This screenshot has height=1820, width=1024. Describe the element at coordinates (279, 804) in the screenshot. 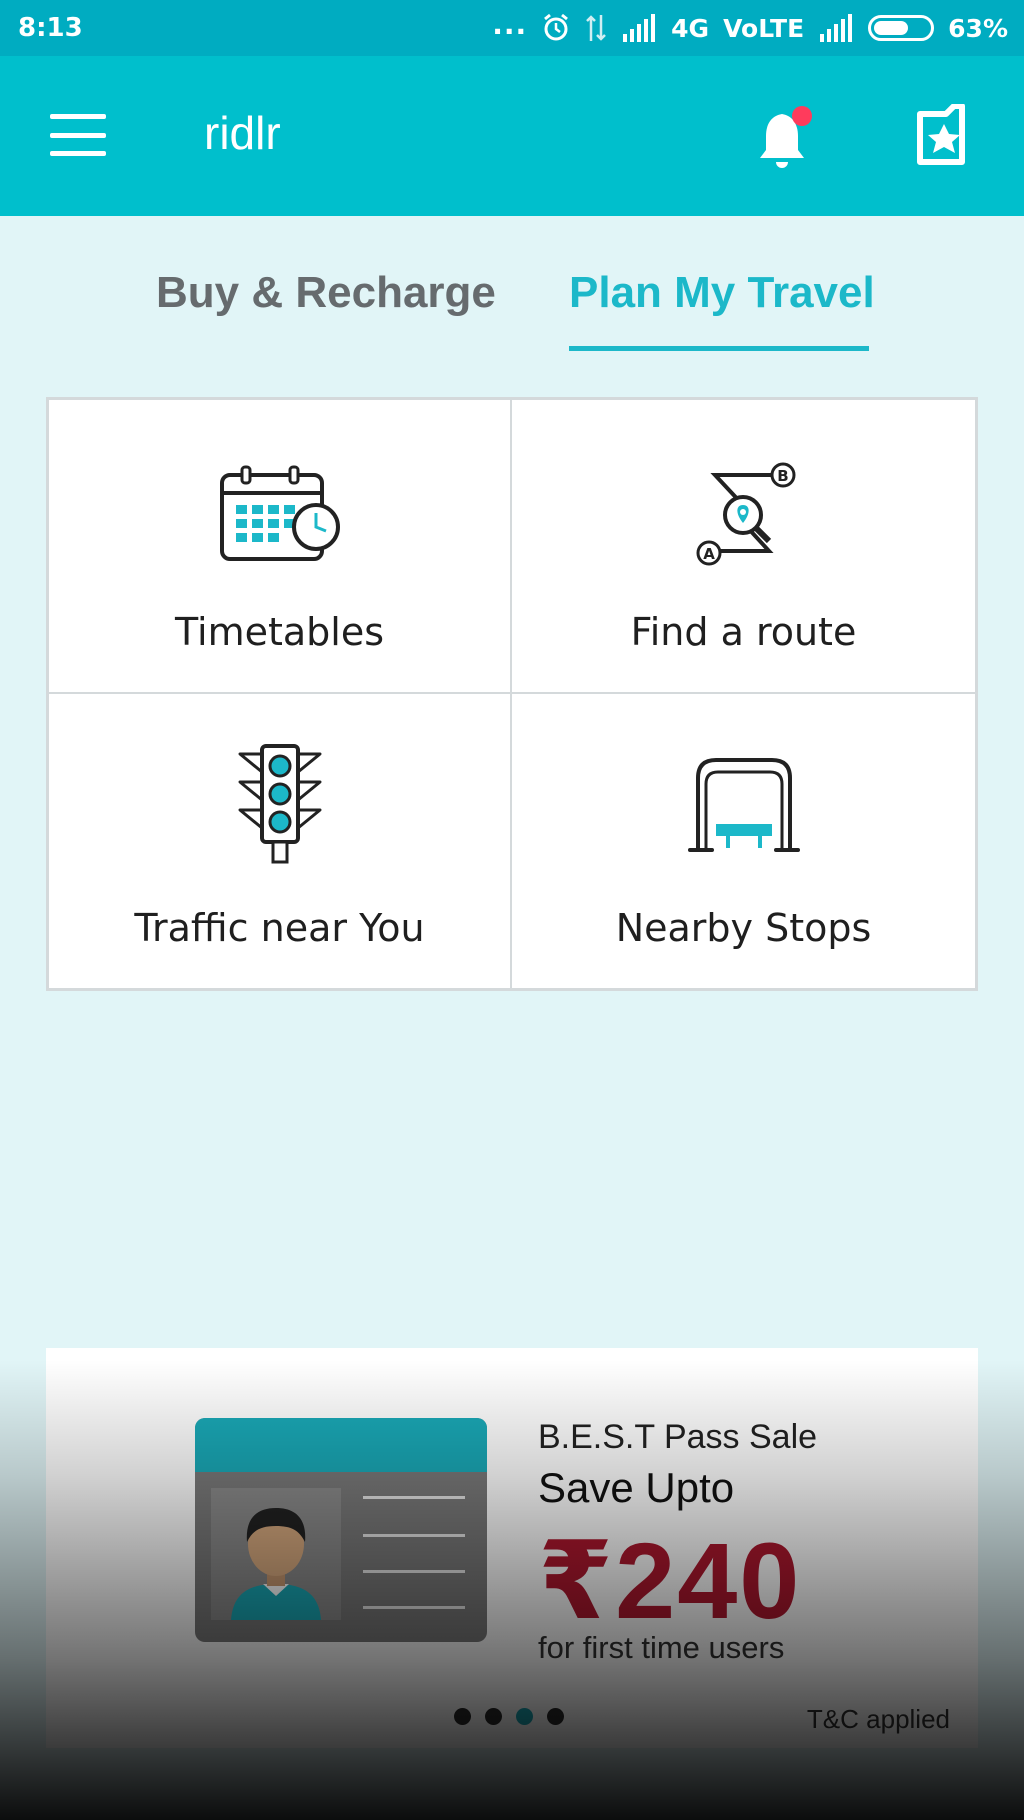

I see `traffic-light-icon` at that location.